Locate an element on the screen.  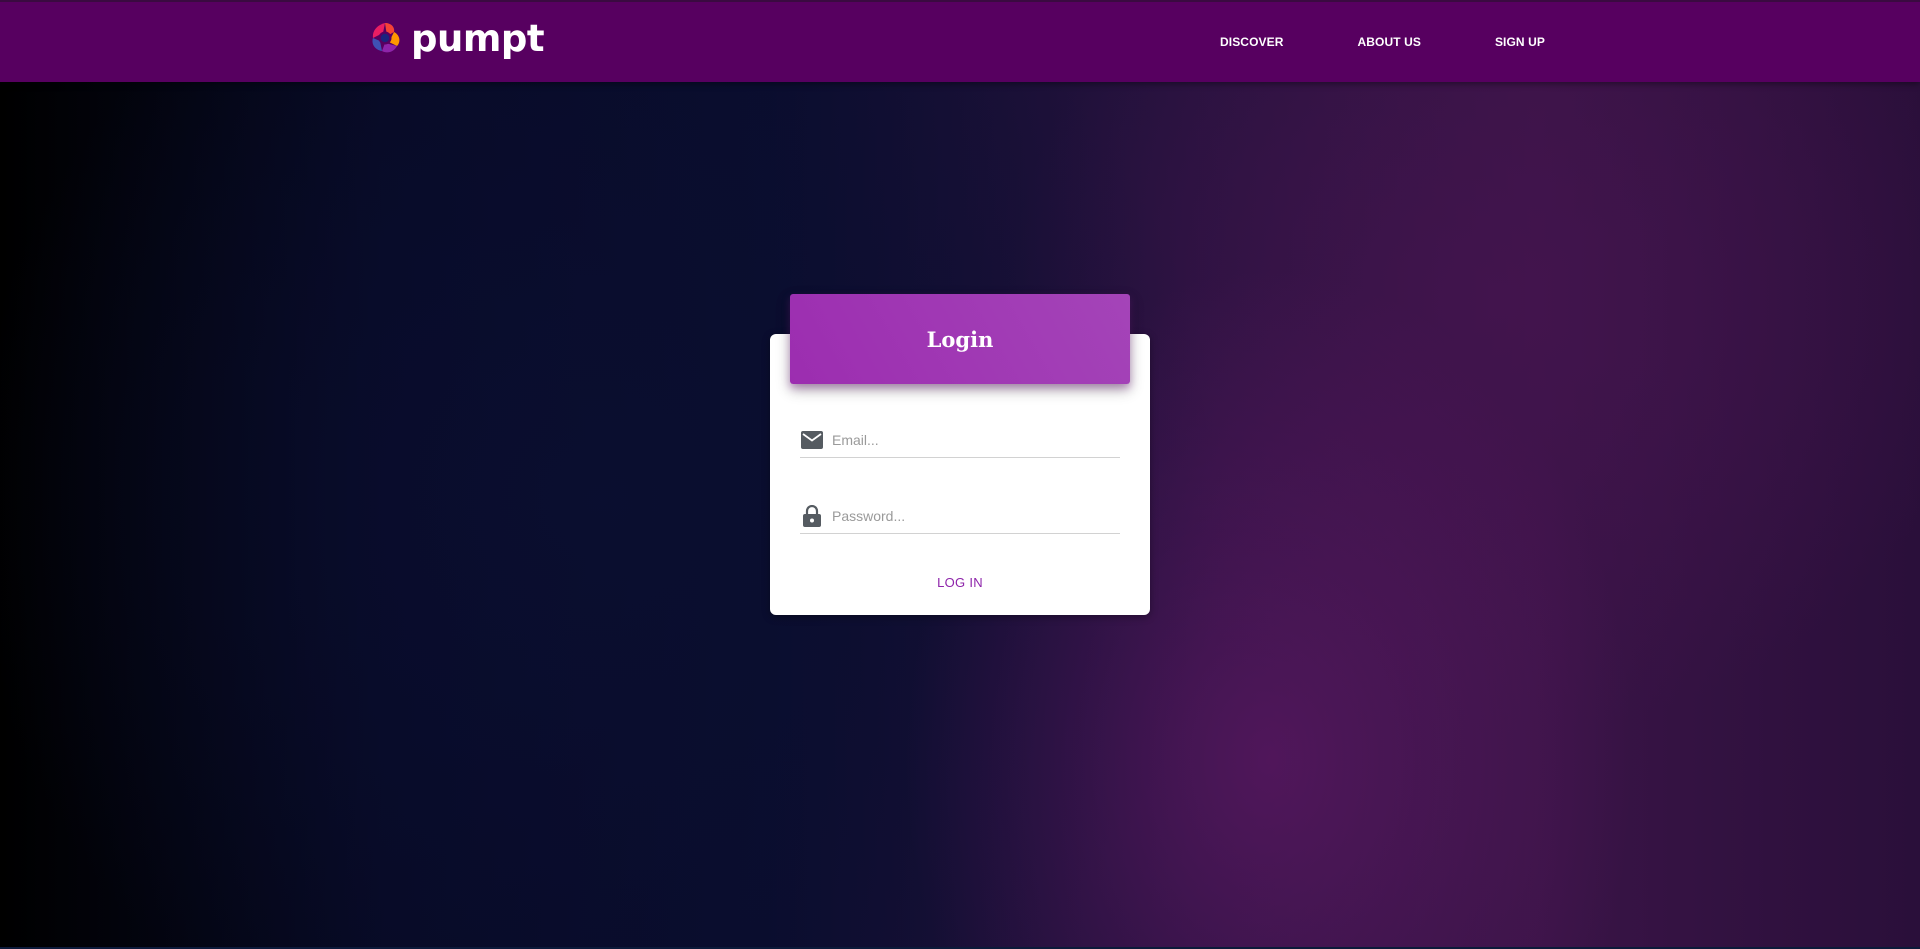
main-nav: DISCOVER ABOUT US SIGN UP is located at coordinates (1382, 42).